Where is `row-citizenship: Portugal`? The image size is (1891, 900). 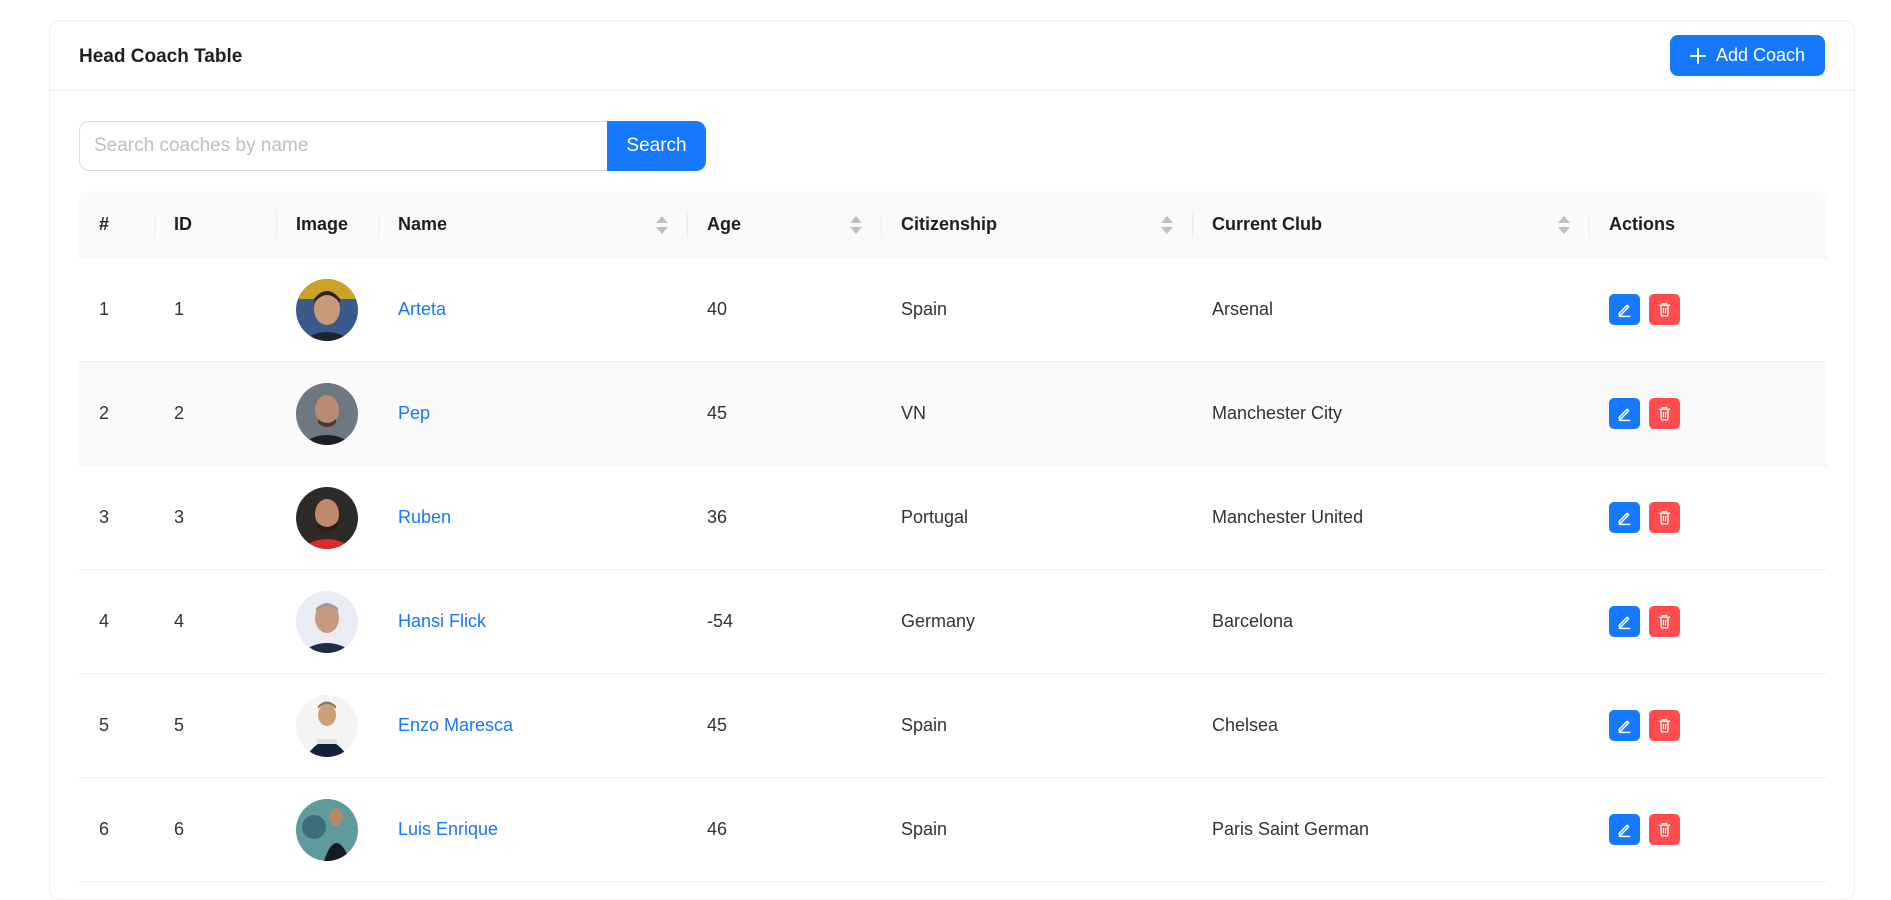 row-citizenship: Portugal is located at coordinates (1036, 518).